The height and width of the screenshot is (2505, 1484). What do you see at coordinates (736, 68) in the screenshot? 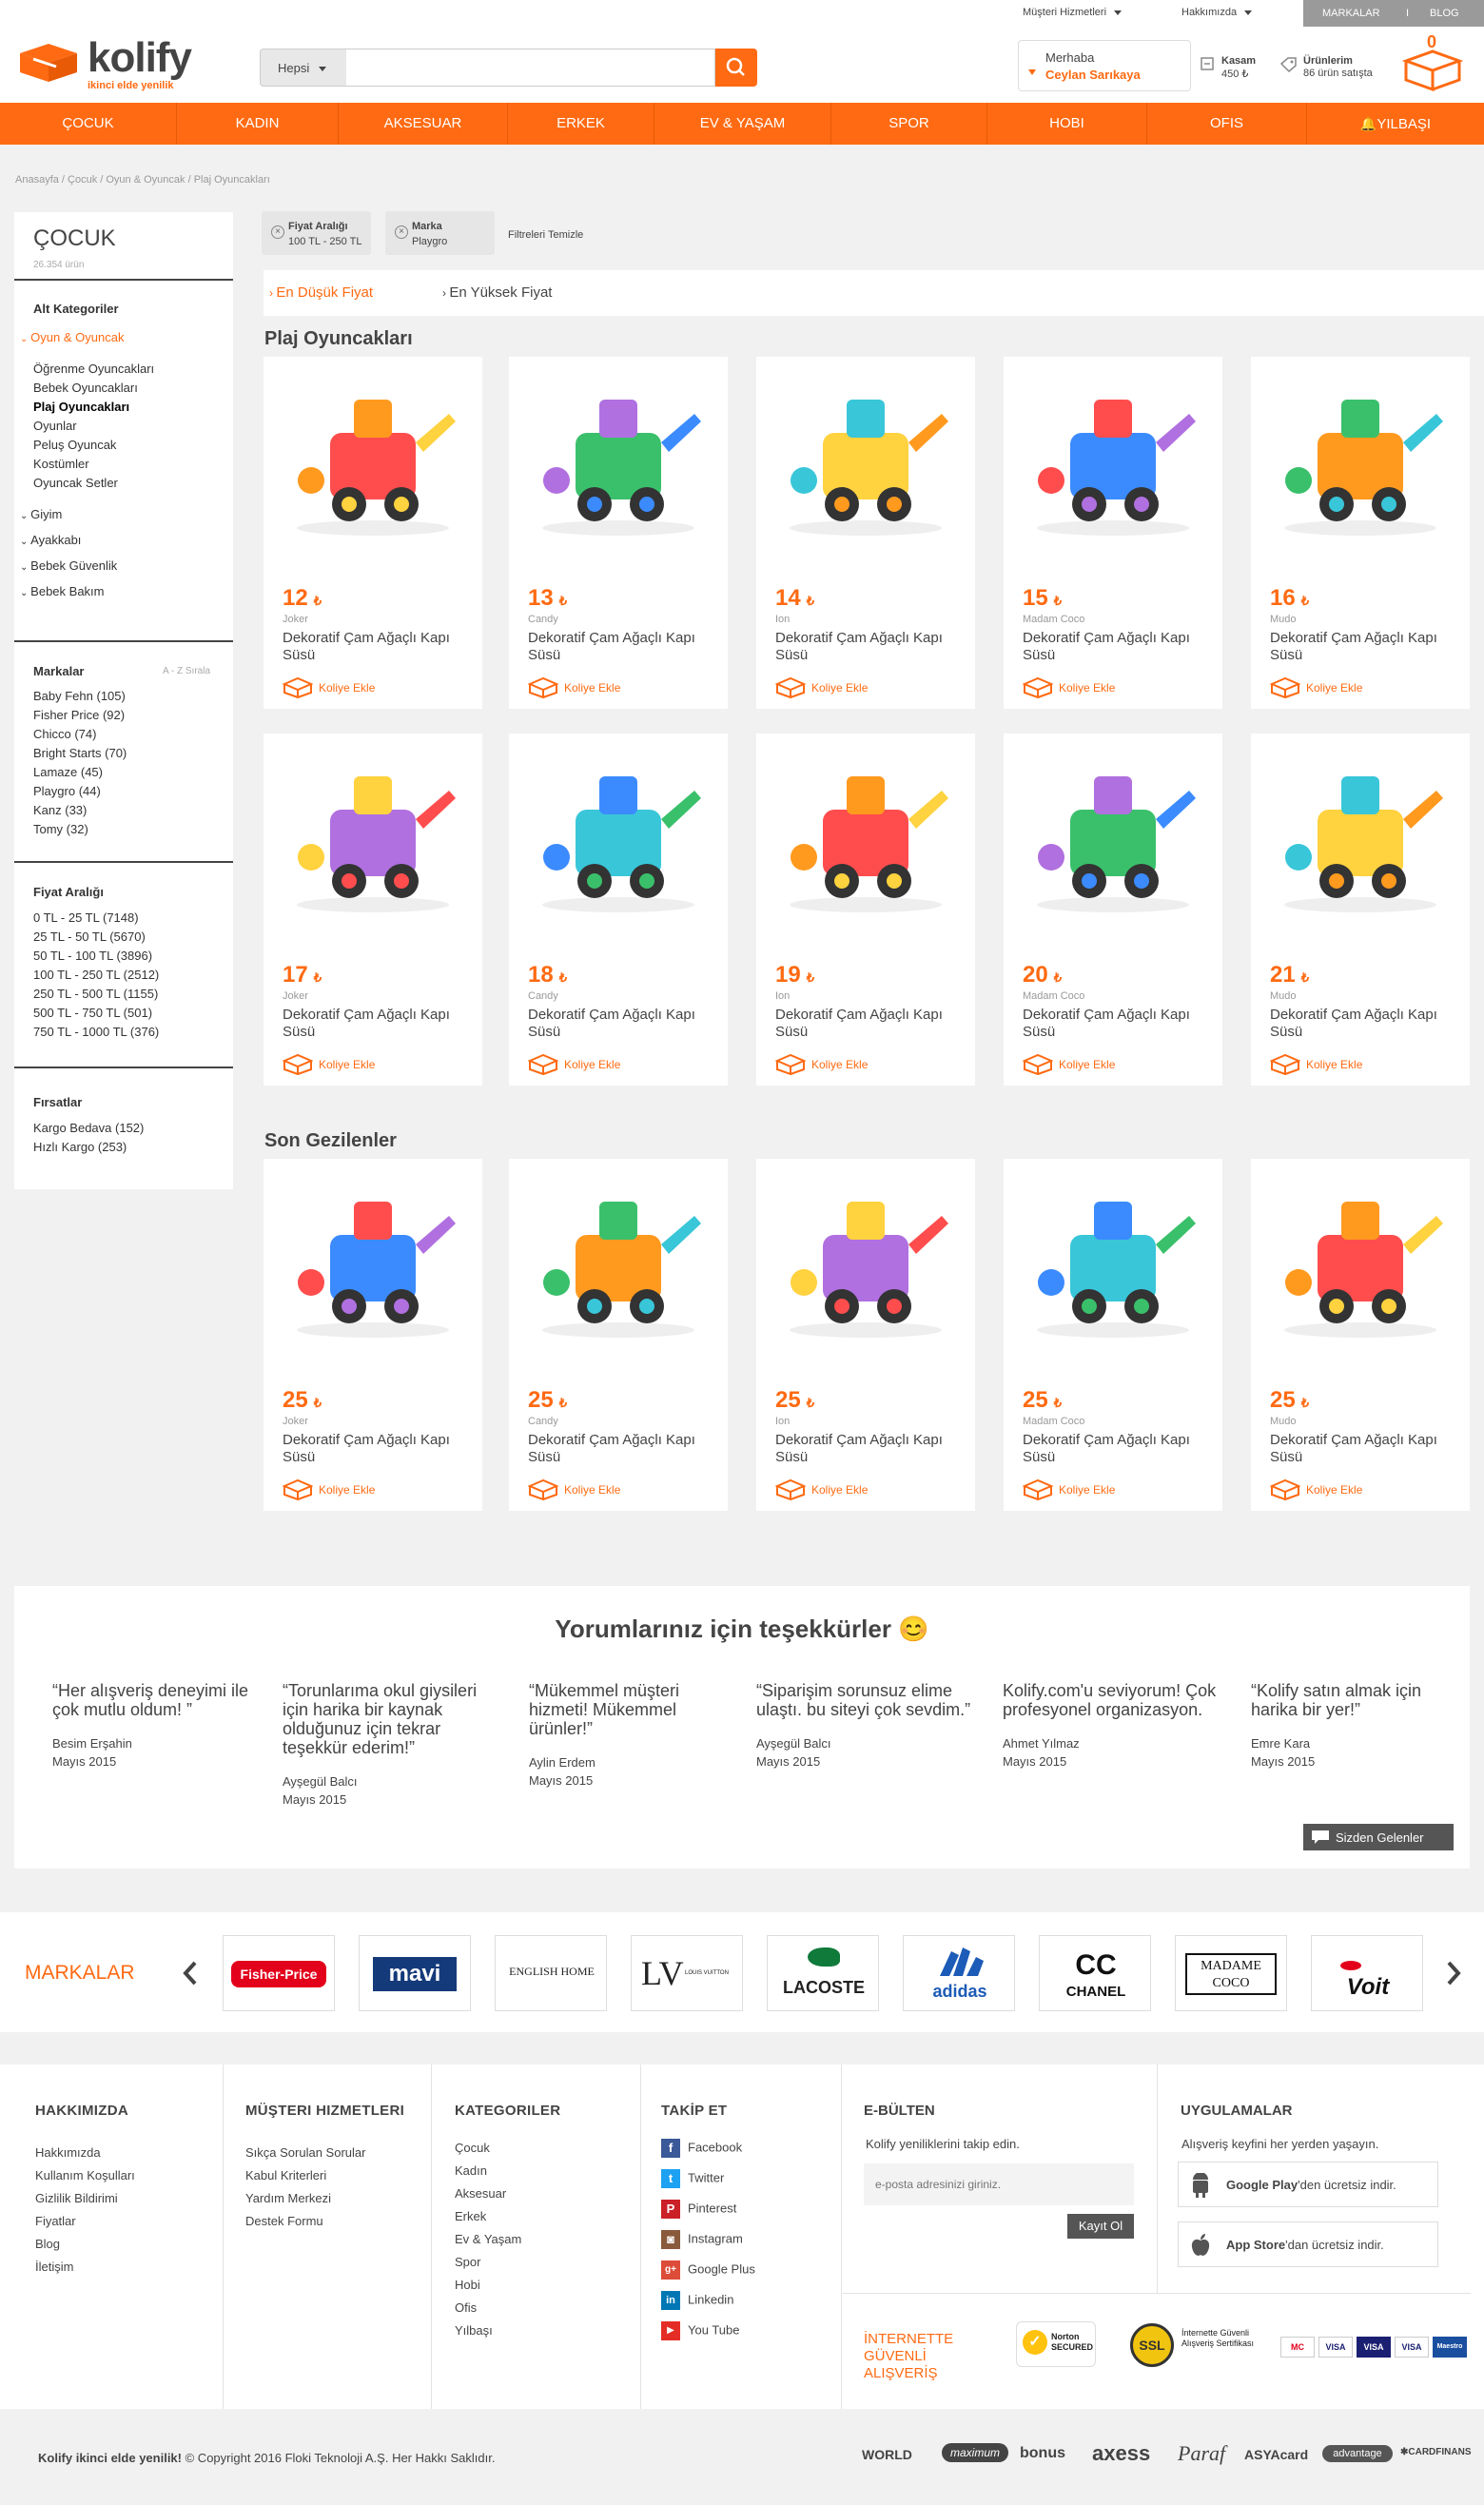
I see `search-button` at bounding box center [736, 68].